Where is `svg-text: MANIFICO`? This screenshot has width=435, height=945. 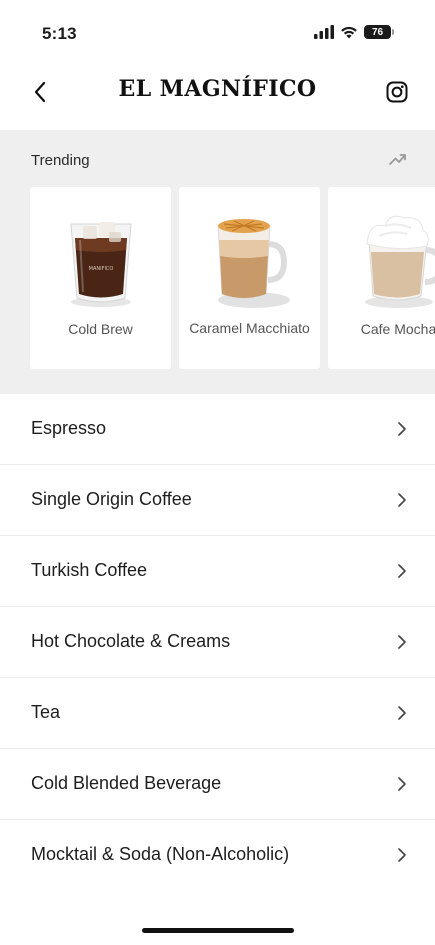 svg-text: MANIFICO is located at coordinates (100, 269).